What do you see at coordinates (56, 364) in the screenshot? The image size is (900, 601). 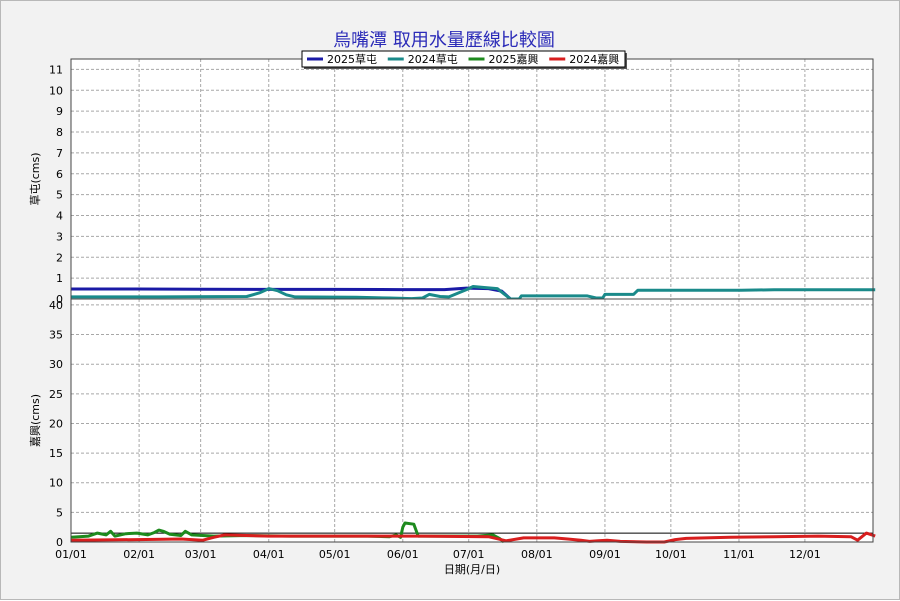 I see `y-tick-label: 30` at bounding box center [56, 364].